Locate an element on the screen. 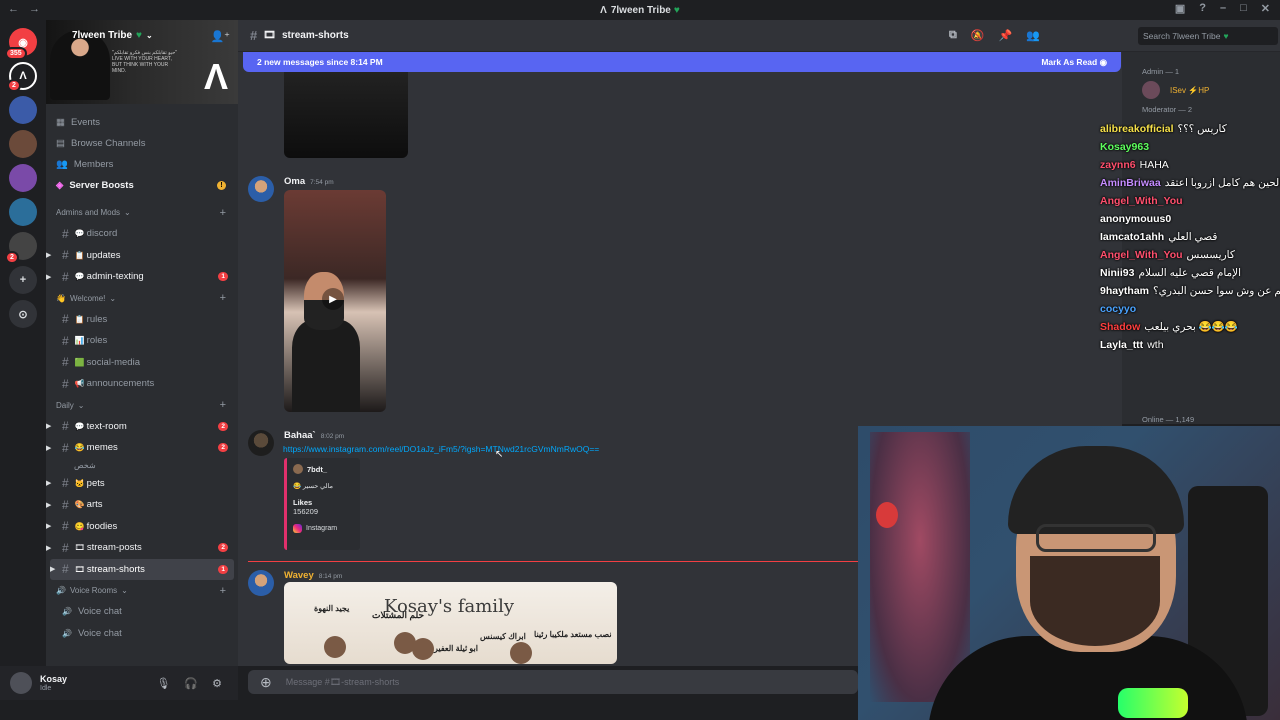  back-arrow-icon: ← is located at coordinates (13, 9).